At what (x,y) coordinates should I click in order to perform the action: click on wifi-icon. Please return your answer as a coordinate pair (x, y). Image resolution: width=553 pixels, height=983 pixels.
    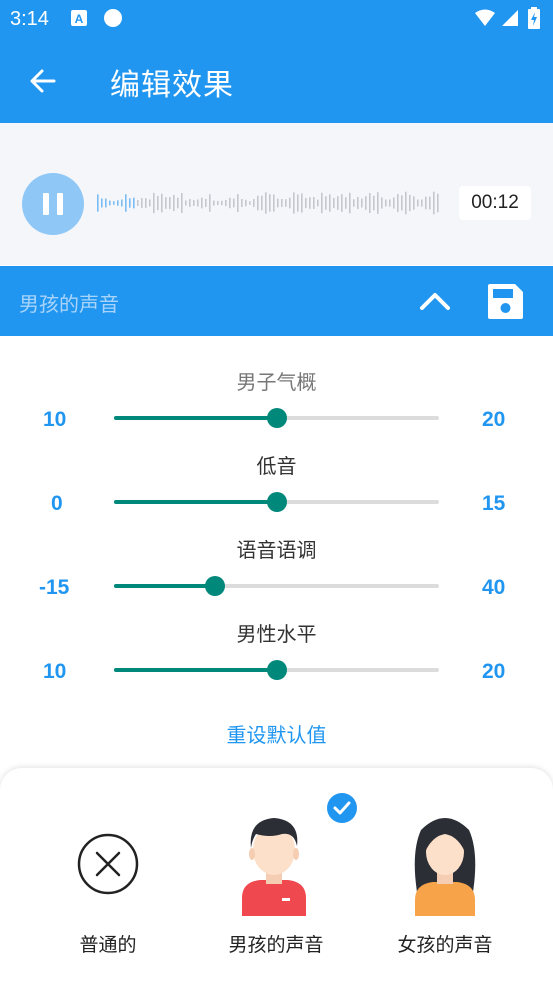
    Looking at the image, I should click on (485, 17).